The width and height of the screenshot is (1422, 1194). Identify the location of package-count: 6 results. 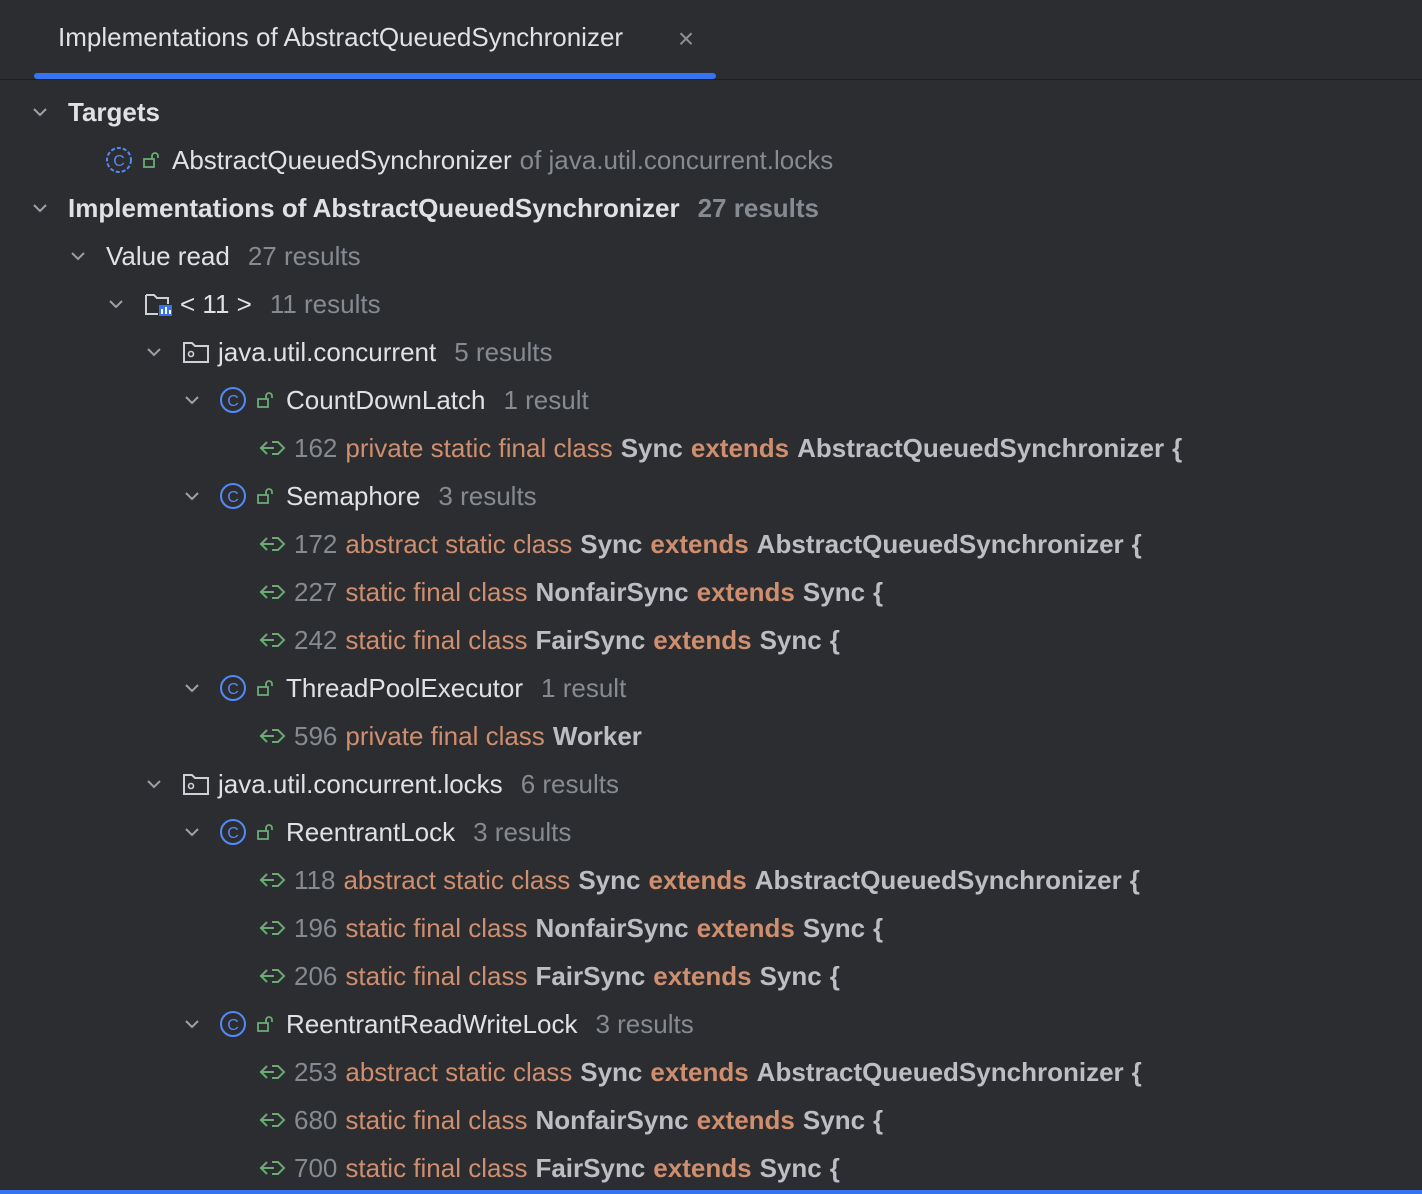
(569, 784).